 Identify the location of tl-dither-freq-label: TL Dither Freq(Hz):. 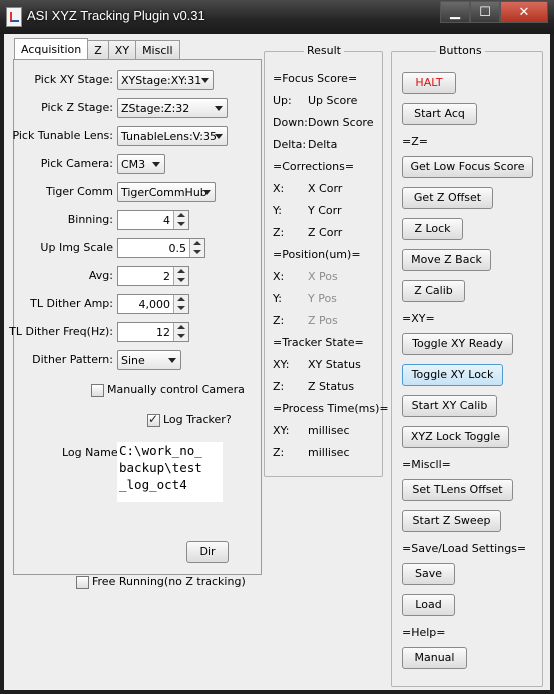
(61, 331).